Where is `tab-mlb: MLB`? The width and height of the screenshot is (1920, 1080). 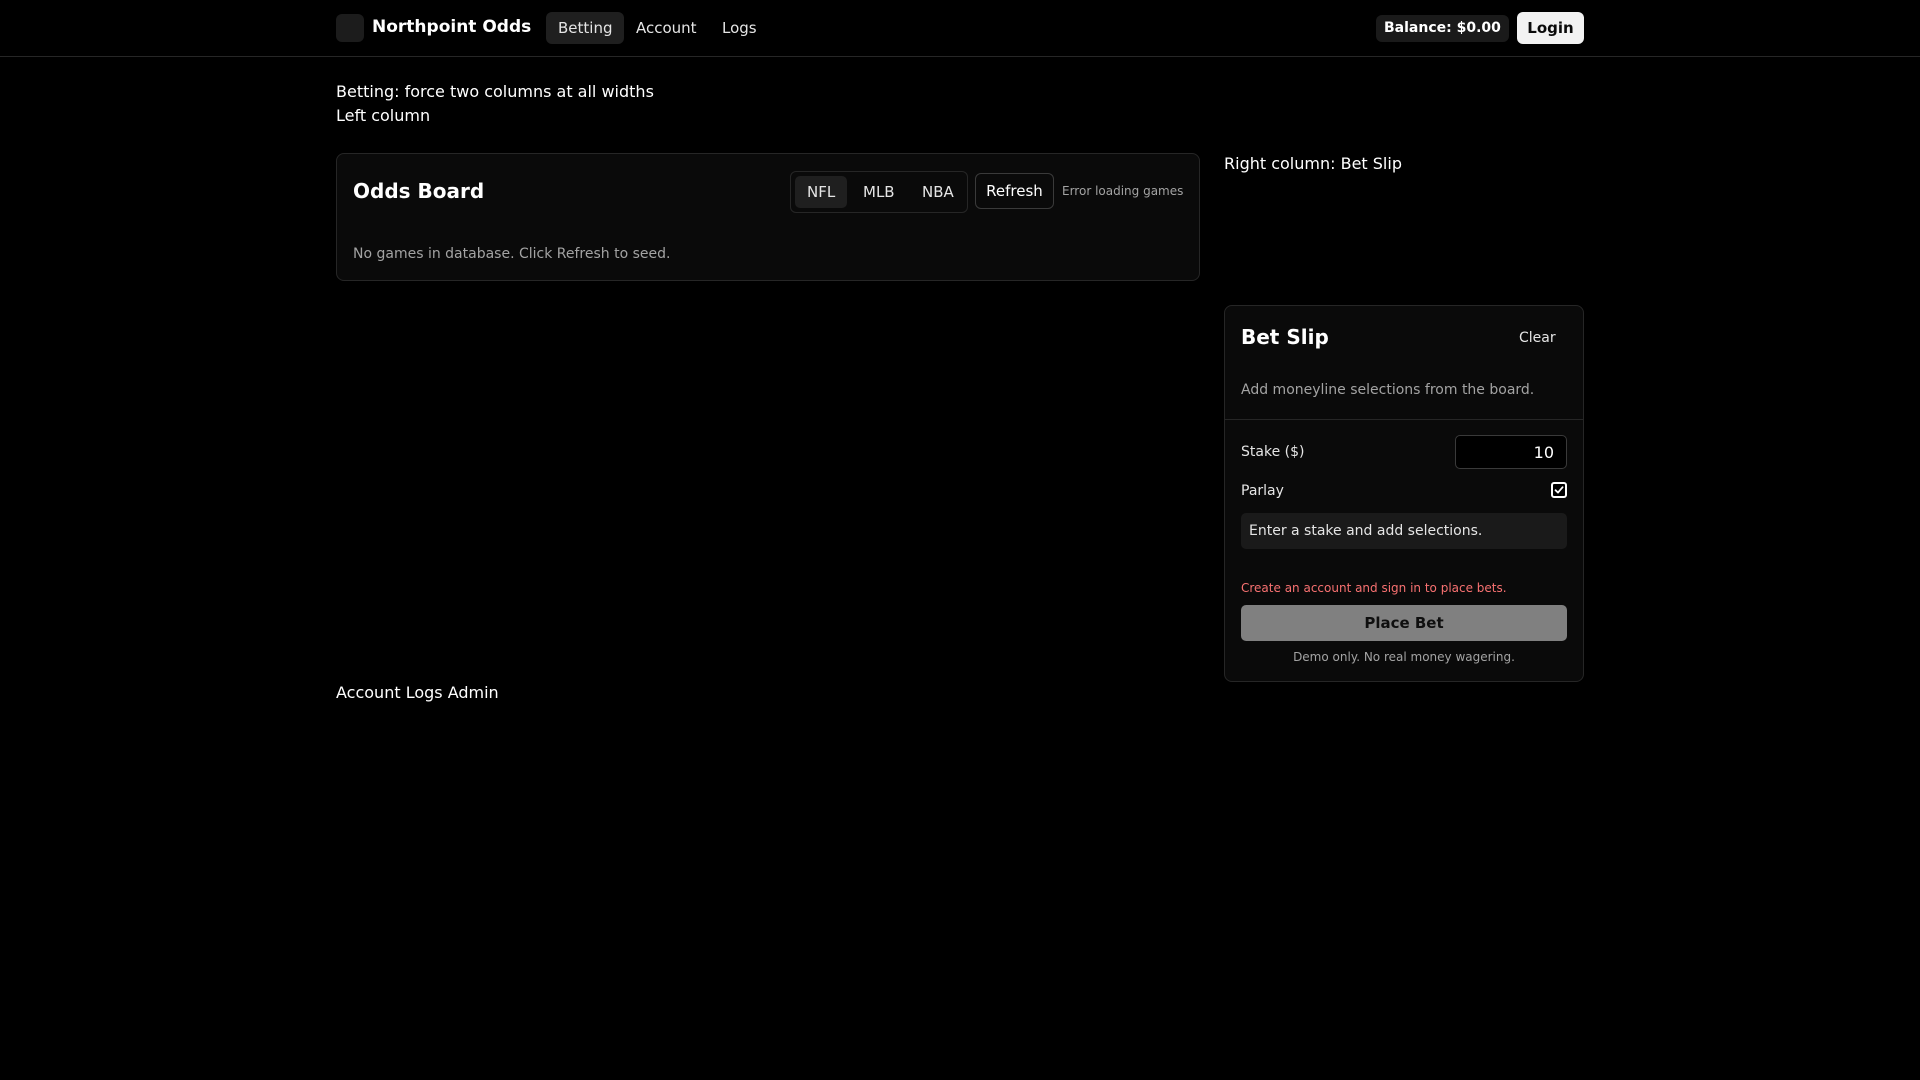
tab-mlb: MLB is located at coordinates (879, 192).